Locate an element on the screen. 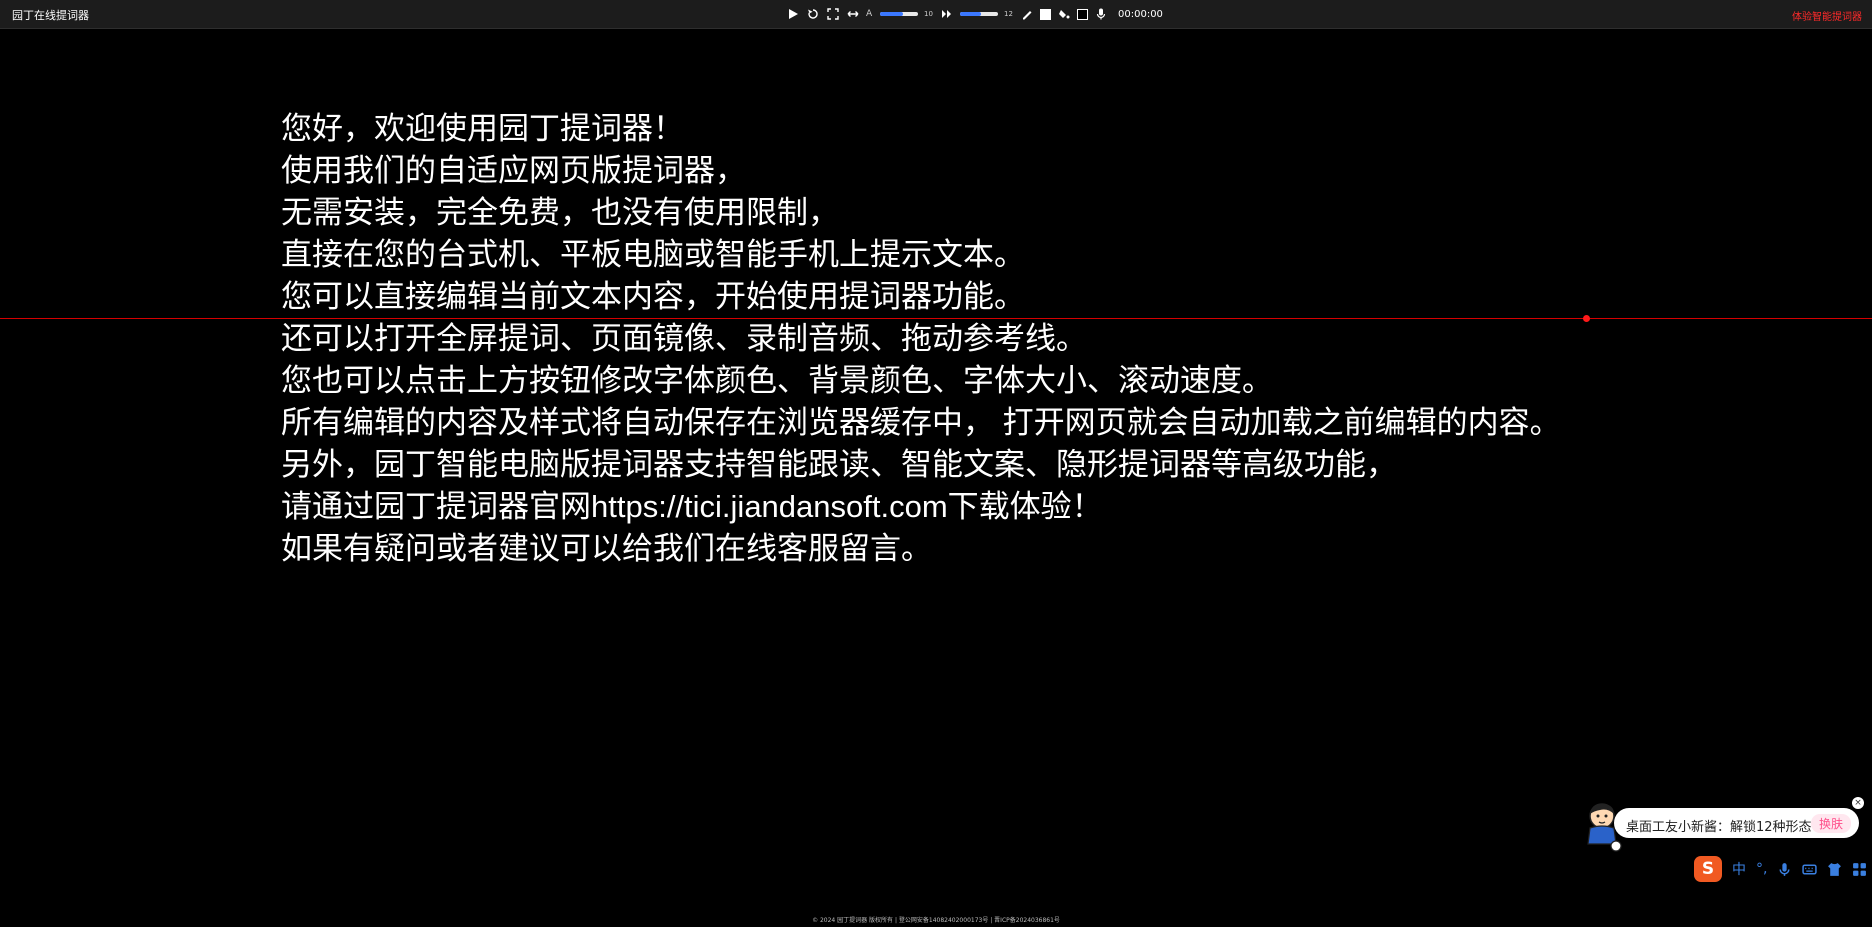 This screenshot has height=927, width=1872. ime-bubble-text: 桌面工友小新酱：解锁12种形态 is located at coordinates (1719, 827).